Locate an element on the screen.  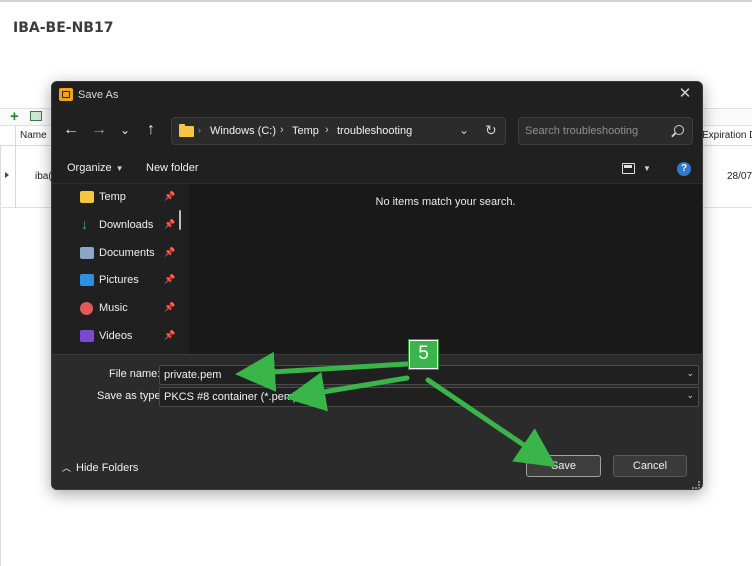
step-number-badge: 5 is located at coordinates (423, 354).